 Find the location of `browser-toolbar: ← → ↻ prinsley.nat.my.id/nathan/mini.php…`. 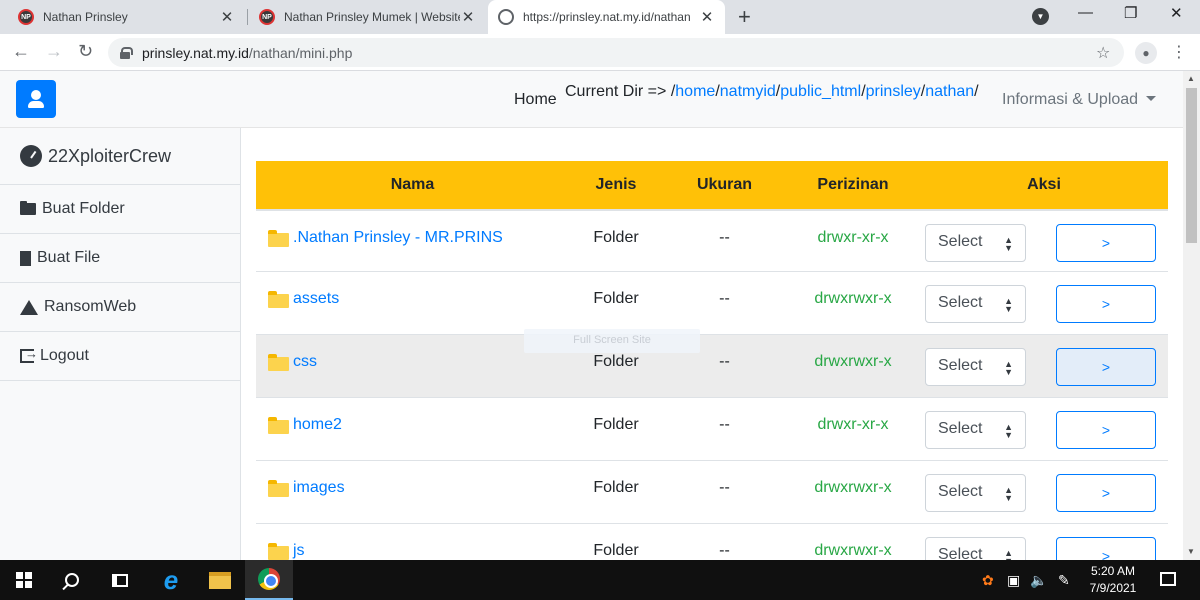

browser-toolbar: ← → ↻ prinsley.nat.my.id/nathan/mini.php… is located at coordinates (600, 52).